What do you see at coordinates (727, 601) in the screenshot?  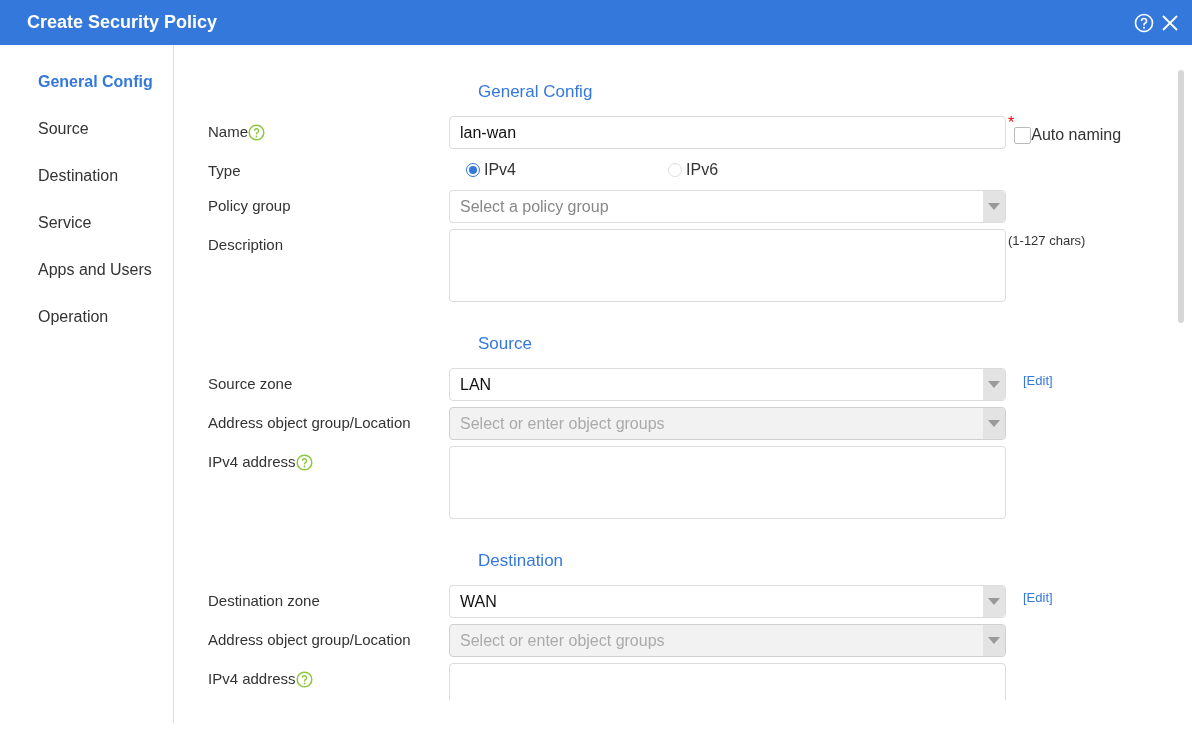 I see `dropdown: WAN` at bounding box center [727, 601].